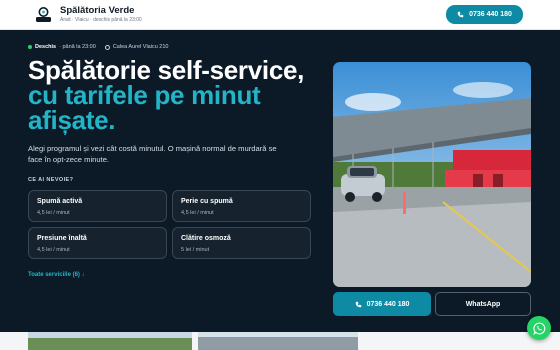  I want to click on map-pin-icon, so click(107, 47).